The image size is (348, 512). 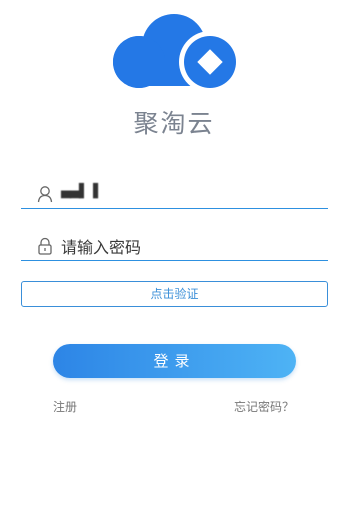 I want to click on forgot-password-link: 忘记密码？, so click(x=264, y=406).